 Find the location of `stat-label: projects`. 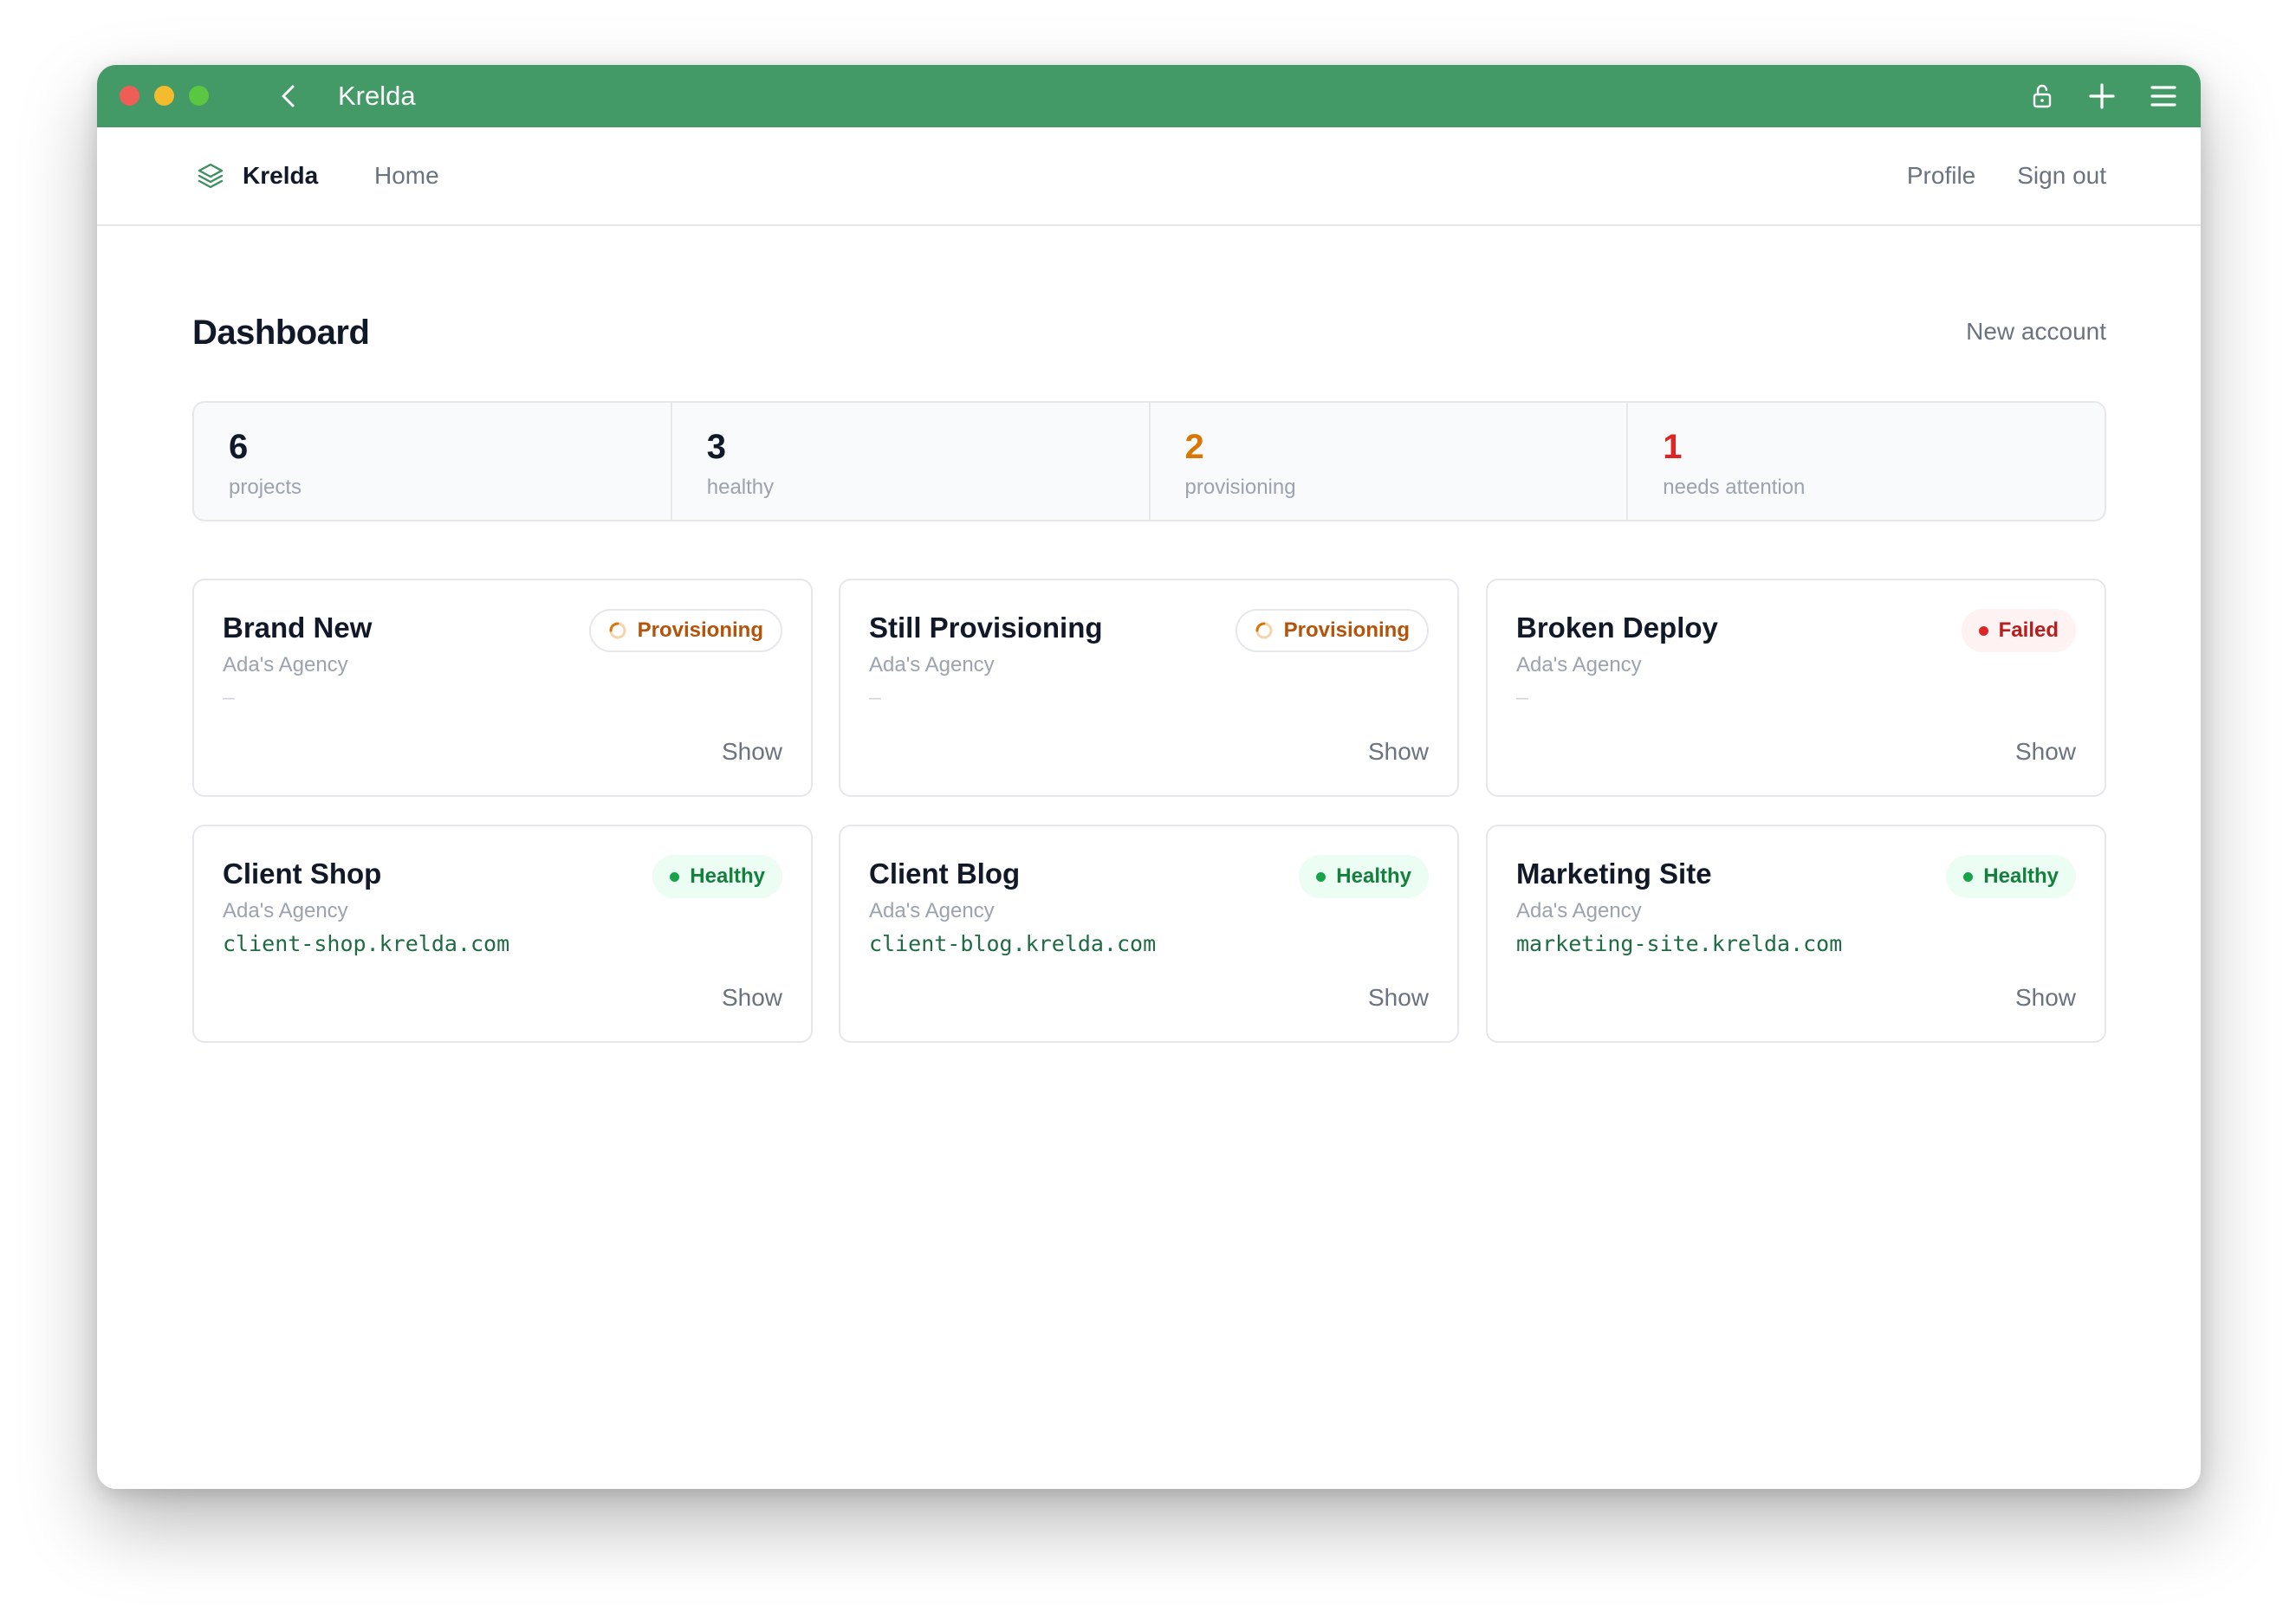

stat-label: projects is located at coordinates (265, 487).